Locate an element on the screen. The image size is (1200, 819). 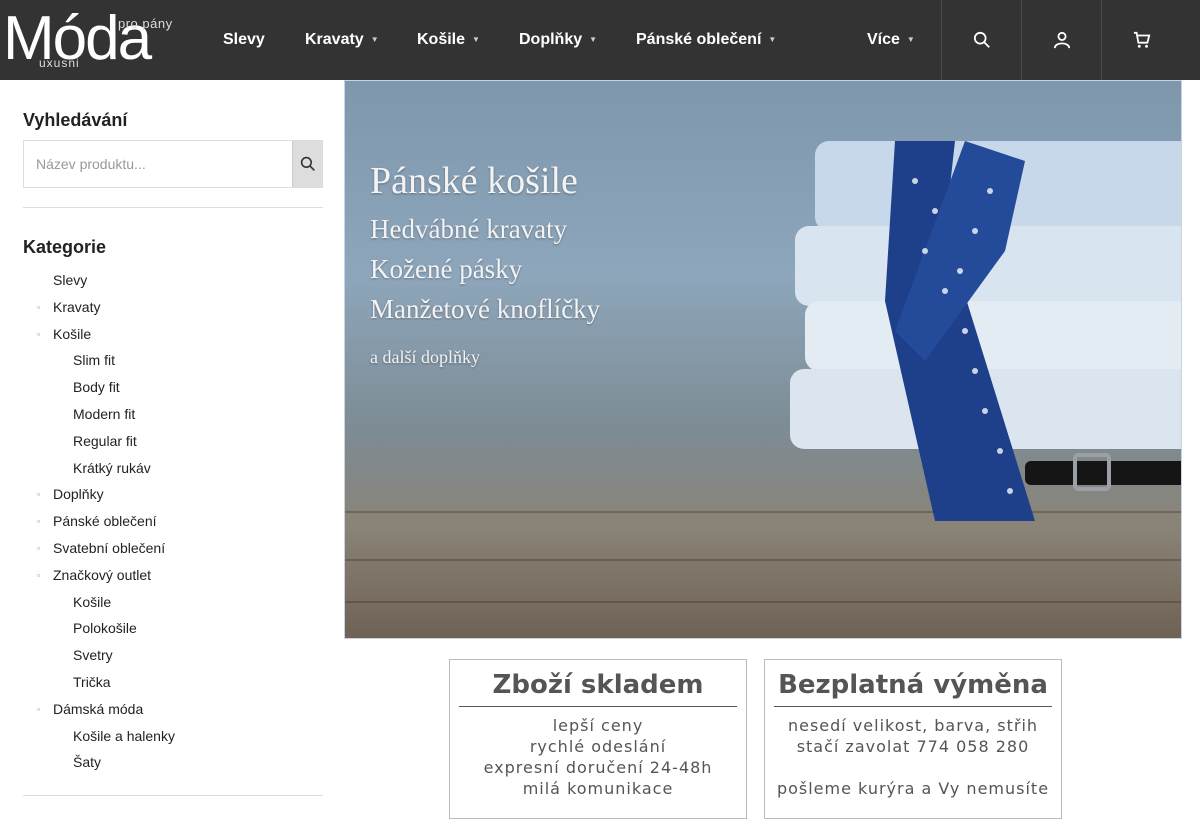
category-label: Dámská móda is located at coordinates (98, 708).